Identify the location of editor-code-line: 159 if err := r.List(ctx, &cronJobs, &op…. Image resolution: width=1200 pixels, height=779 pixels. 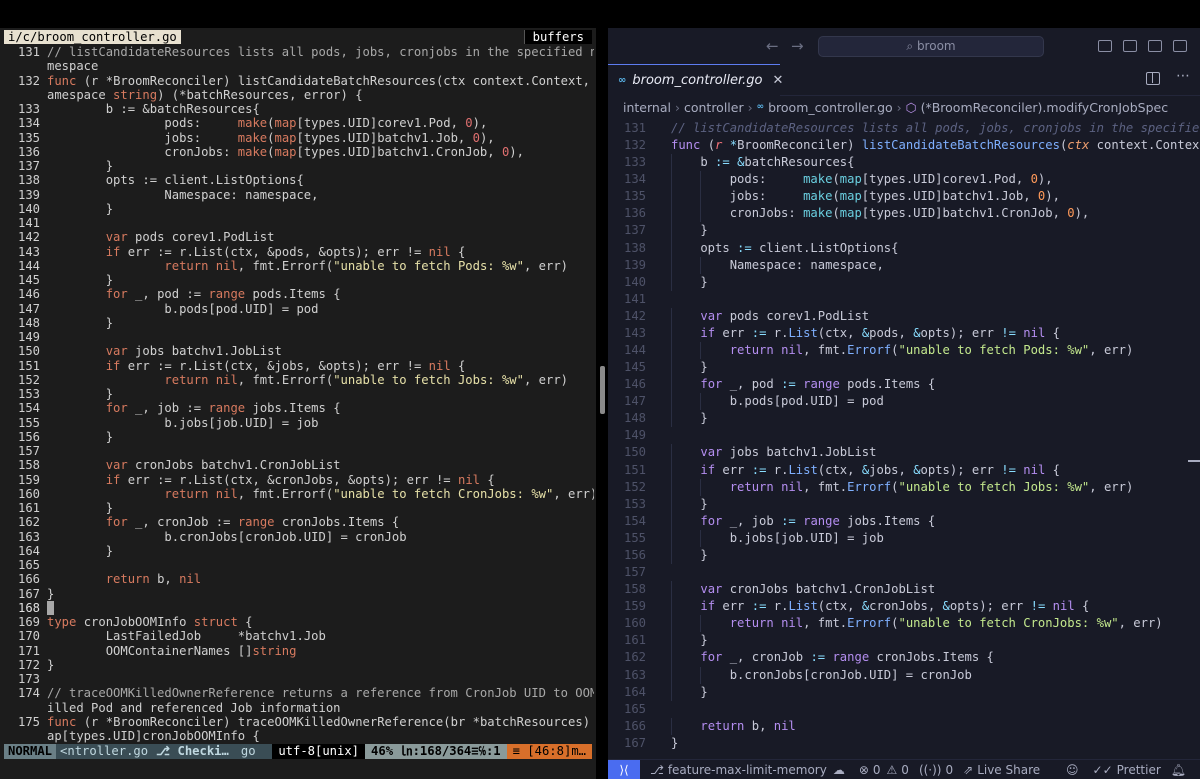
(904, 607).